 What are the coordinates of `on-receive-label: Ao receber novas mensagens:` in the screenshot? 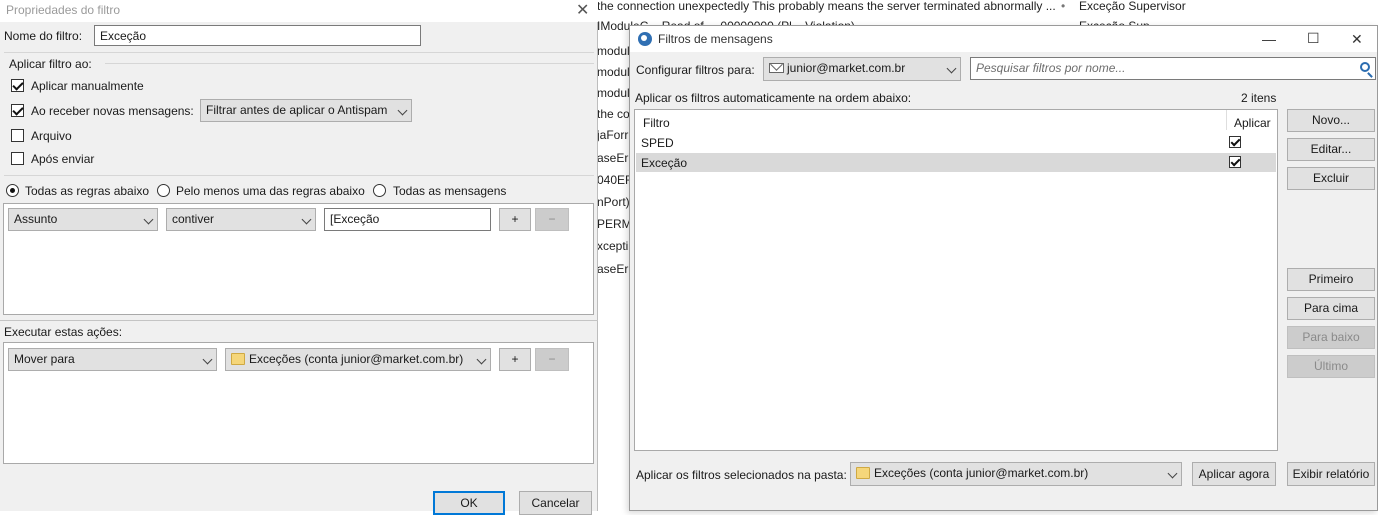 It's located at (112, 111).